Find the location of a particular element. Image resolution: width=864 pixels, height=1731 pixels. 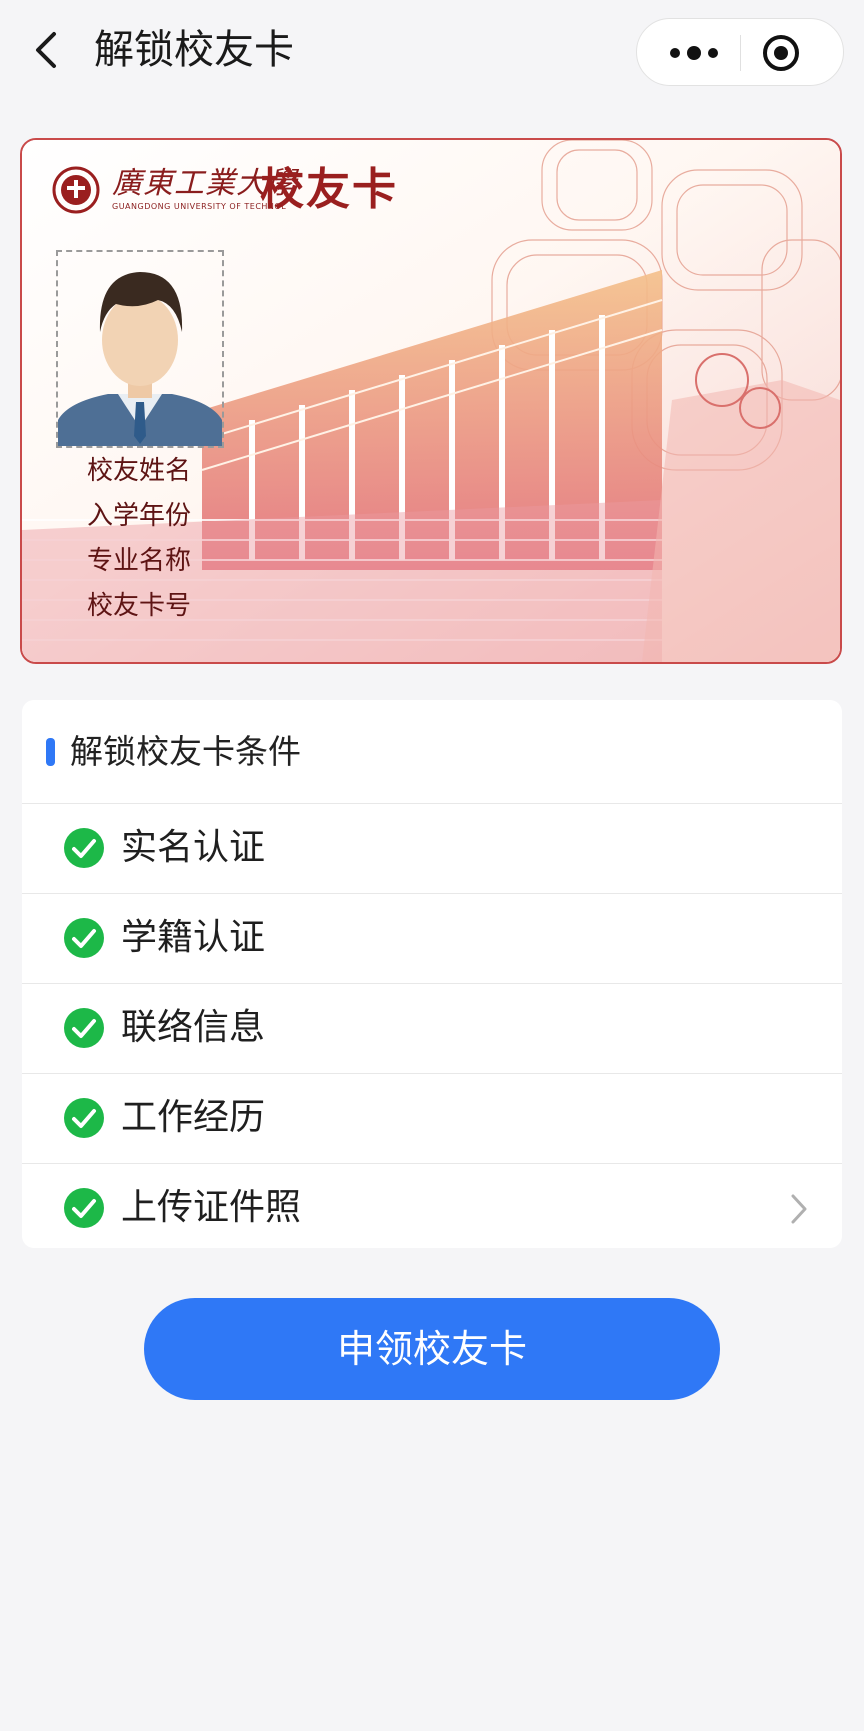

target-circle-icon is located at coordinates (781, 53).